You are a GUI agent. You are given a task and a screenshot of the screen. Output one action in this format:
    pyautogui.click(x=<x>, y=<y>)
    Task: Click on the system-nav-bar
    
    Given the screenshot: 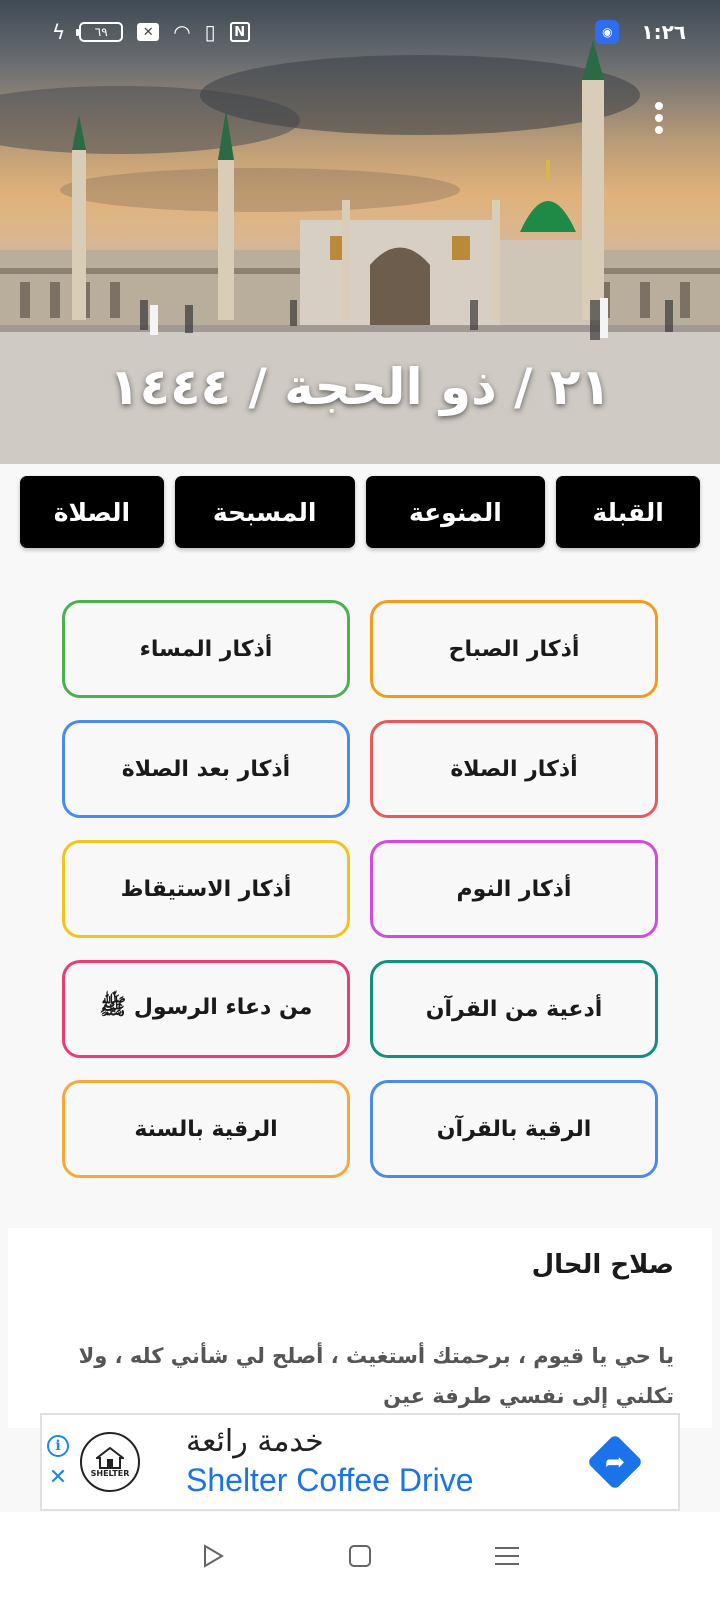 What is the action you would take?
    pyautogui.click(x=360, y=1556)
    